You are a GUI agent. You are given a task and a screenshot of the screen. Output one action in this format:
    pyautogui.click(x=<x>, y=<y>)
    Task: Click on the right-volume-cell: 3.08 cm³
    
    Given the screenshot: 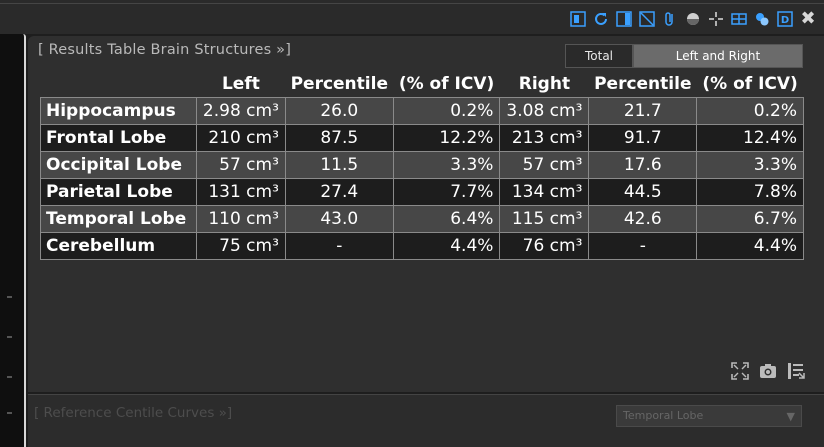 What is the action you would take?
    pyautogui.click(x=544, y=110)
    